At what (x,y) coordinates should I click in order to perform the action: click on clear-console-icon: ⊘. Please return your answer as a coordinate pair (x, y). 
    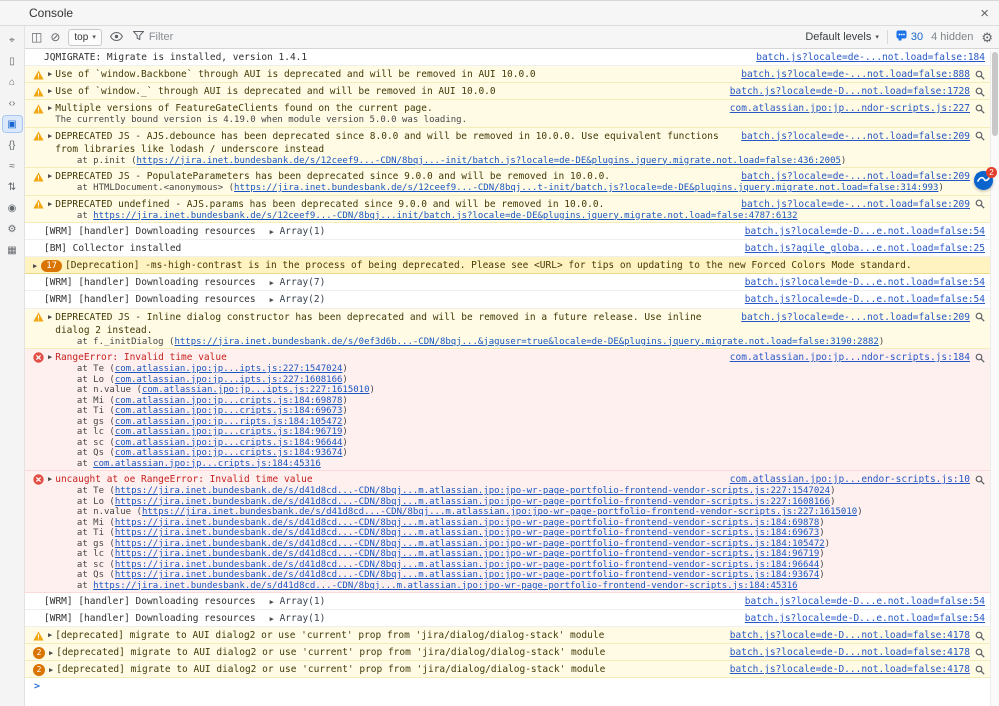
    Looking at the image, I should click on (55, 37).